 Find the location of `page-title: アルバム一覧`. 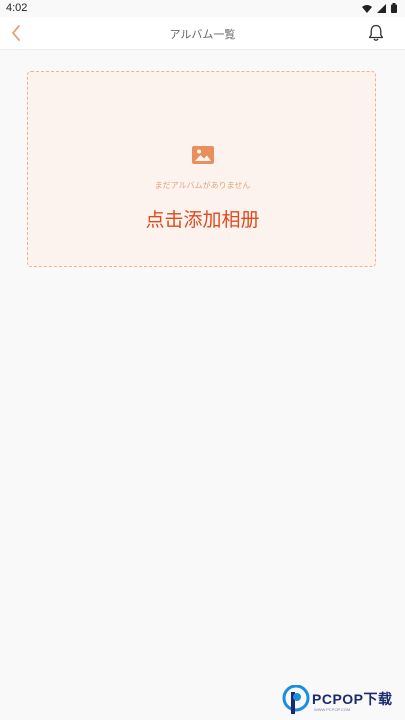

page-title: アルバム一覧 is located at coordinates (202, 34).